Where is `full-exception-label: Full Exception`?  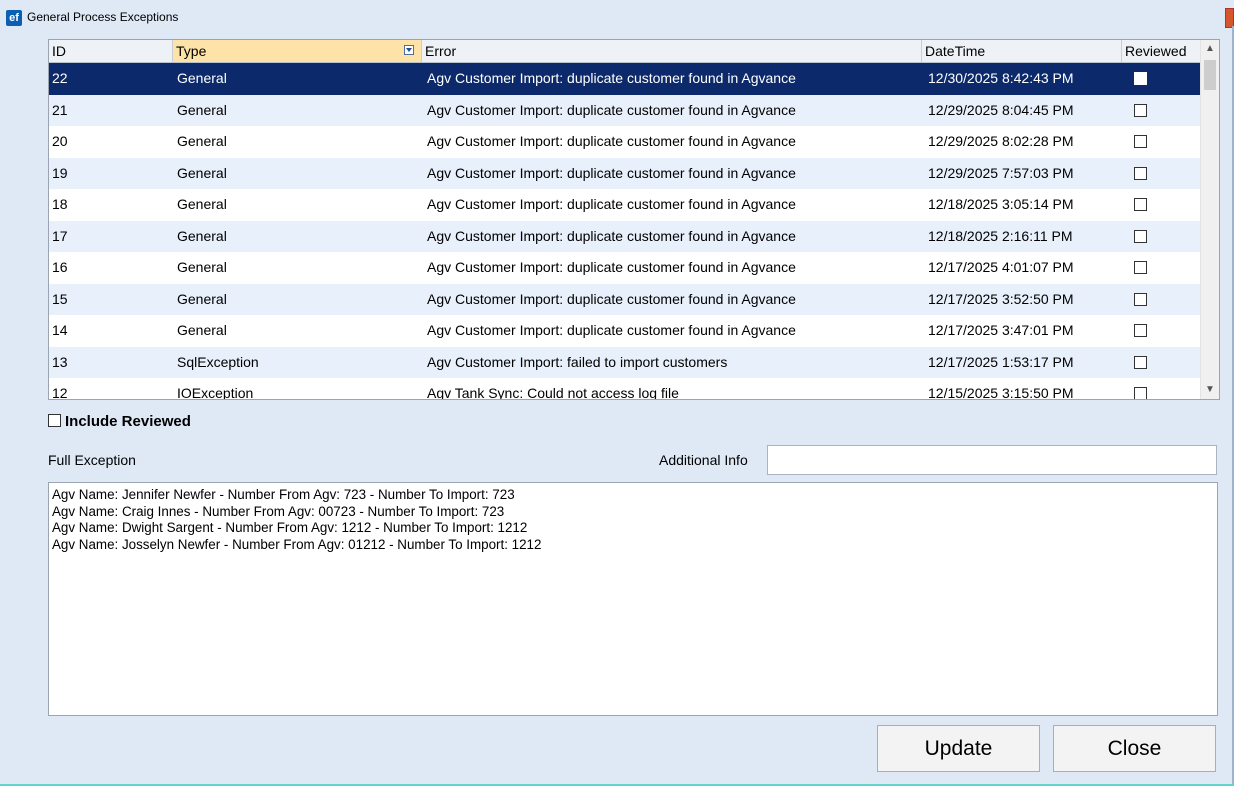
full-exception-label: Full Exception is located at coordinates (92, 460).